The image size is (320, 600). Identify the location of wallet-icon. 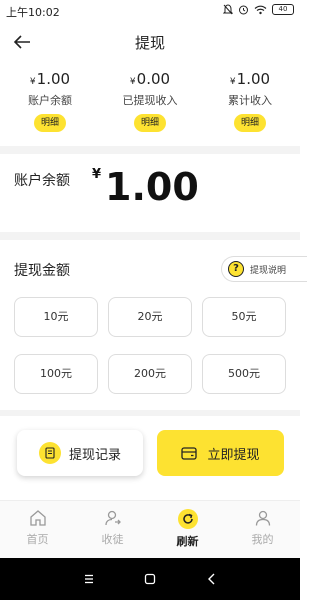
(189, 453).